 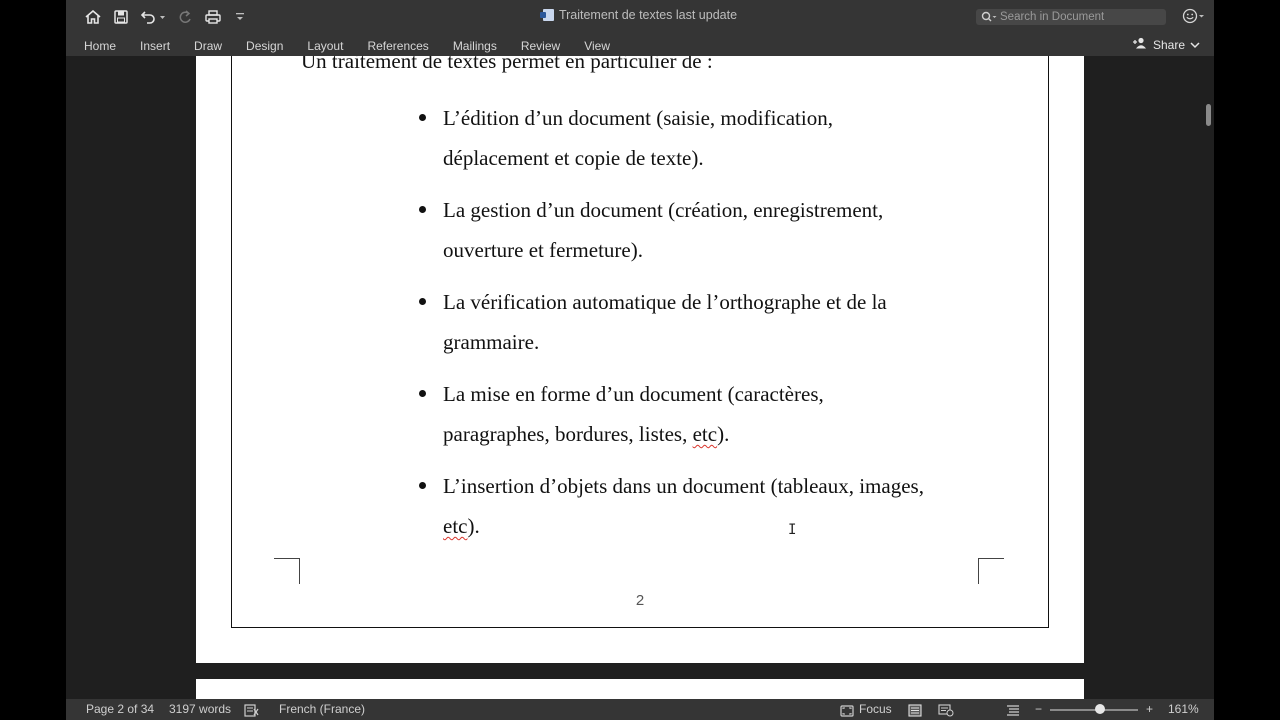 What do you see at coordinates (847, 711) in the screenshot?
I see `focus-icon` at bounding box center [847, 711].